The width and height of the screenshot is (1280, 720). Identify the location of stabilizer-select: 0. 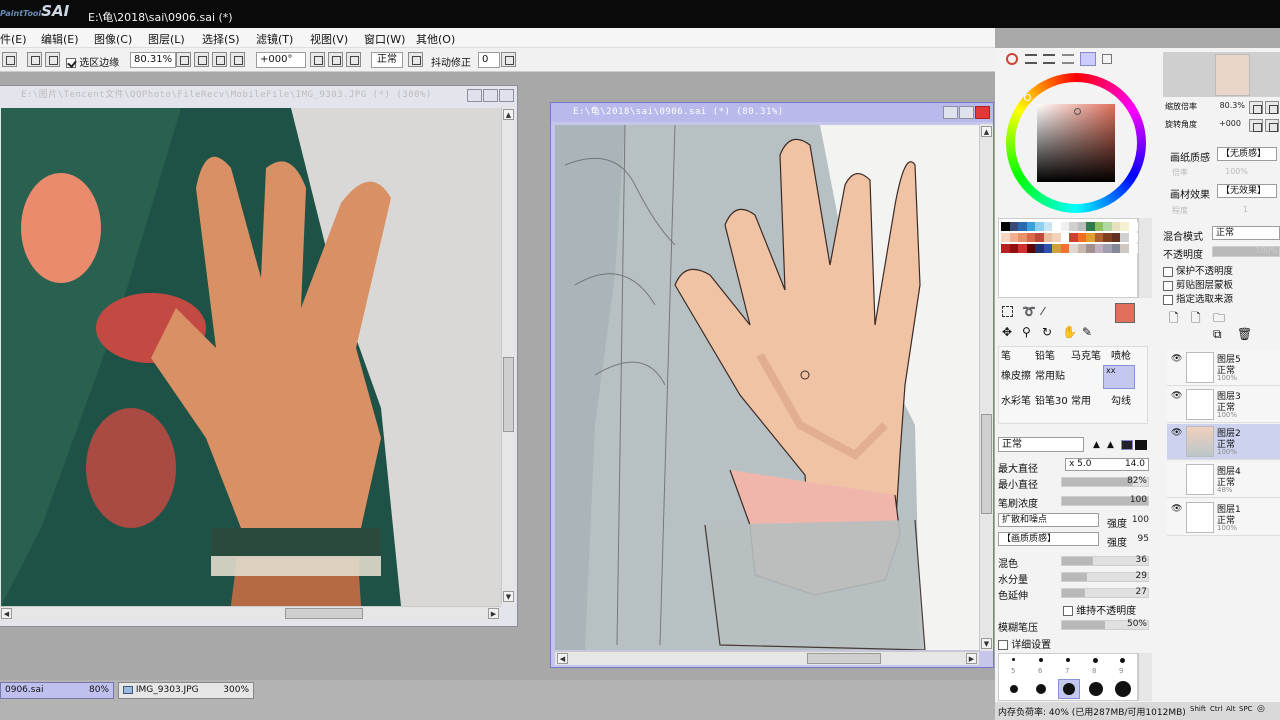
(489, 60).